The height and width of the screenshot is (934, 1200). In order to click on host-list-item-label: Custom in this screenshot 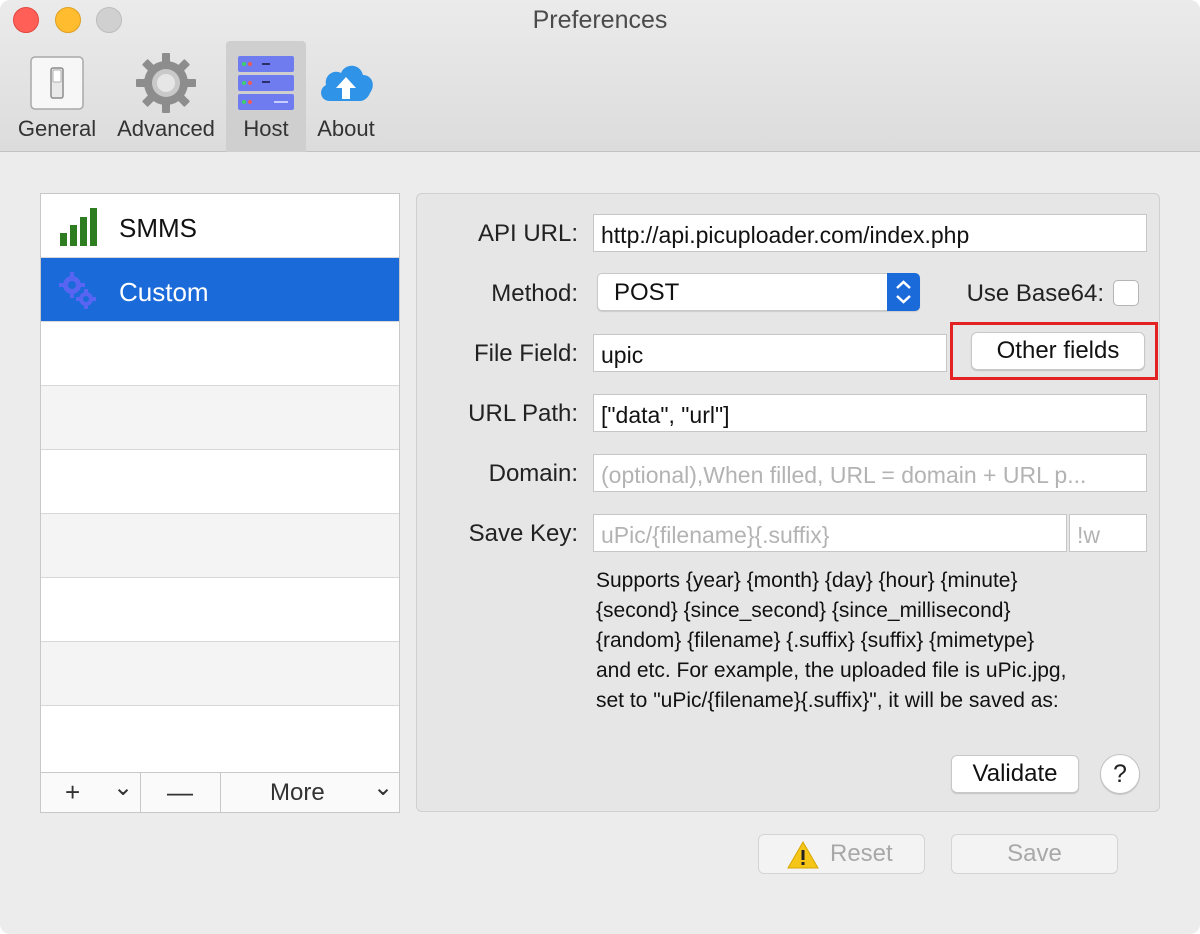, I will do `click(164, 292)`.